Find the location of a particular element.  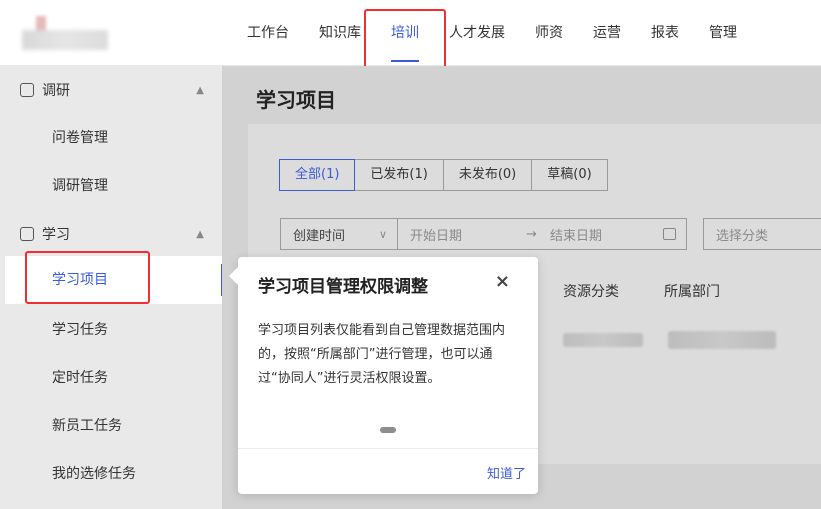

end-date-input: 结束日期 is located at coordinates (576, 234).